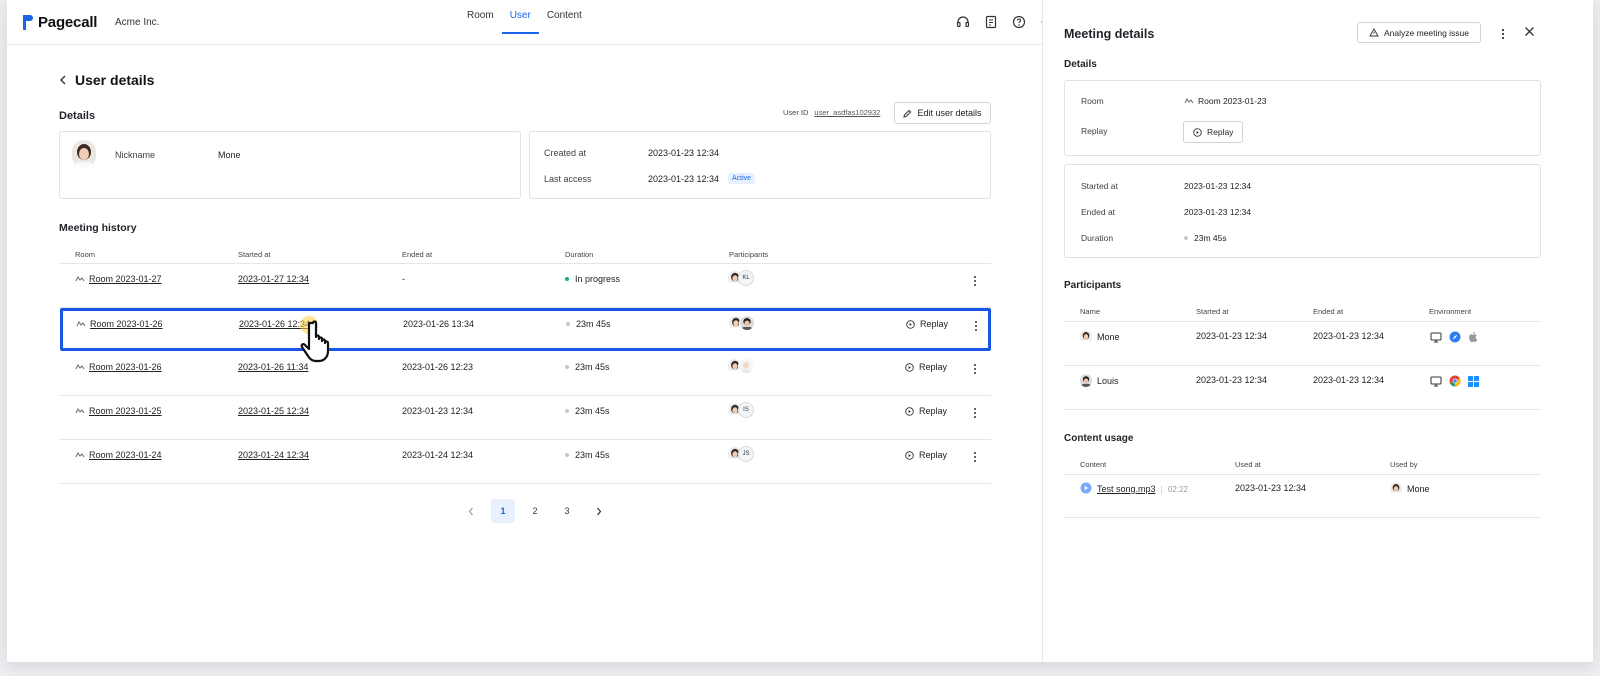 The width and height of the screenshot is (1600, 676). What do you see at coordinates (1099, 380) in the screenshot?
I see `participant-name: Louis` at bounding box center [1099, 380].